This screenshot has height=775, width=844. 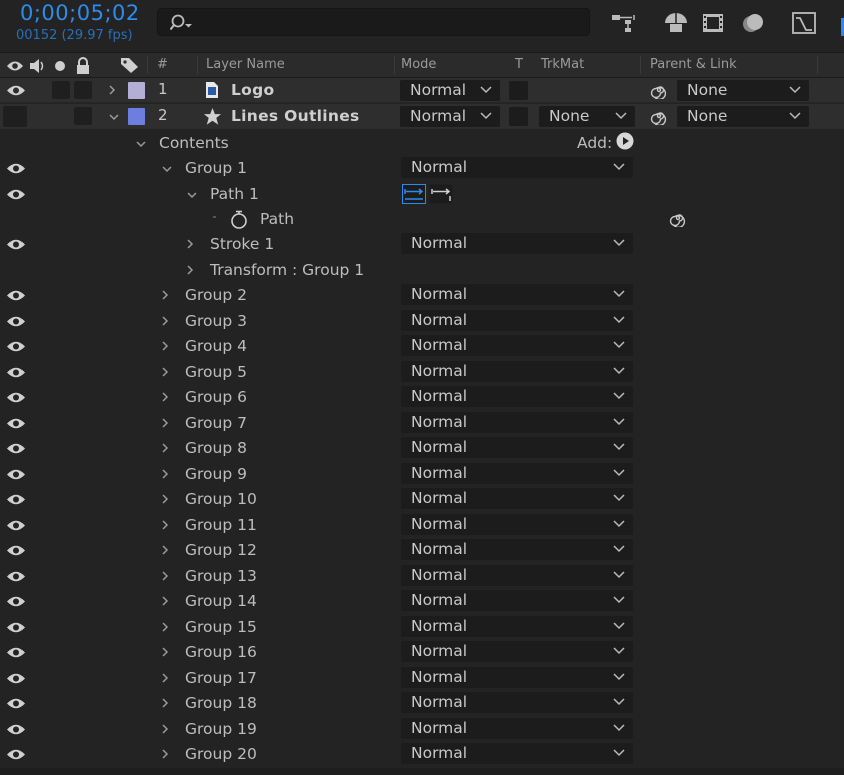 I want to click on stopwatch-icon, so click(x=239, y=219).